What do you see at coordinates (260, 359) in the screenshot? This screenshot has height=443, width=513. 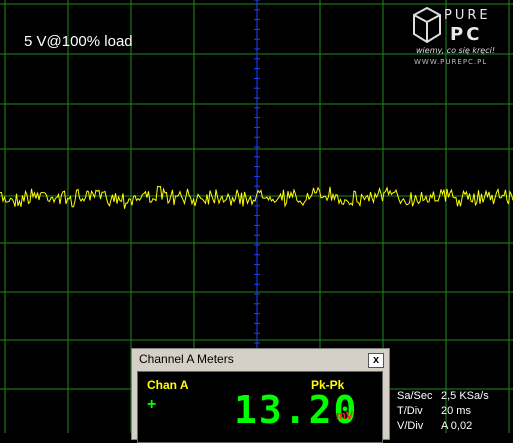 I see `window-title: Channel A Meters` at bounding box center [260, 359].